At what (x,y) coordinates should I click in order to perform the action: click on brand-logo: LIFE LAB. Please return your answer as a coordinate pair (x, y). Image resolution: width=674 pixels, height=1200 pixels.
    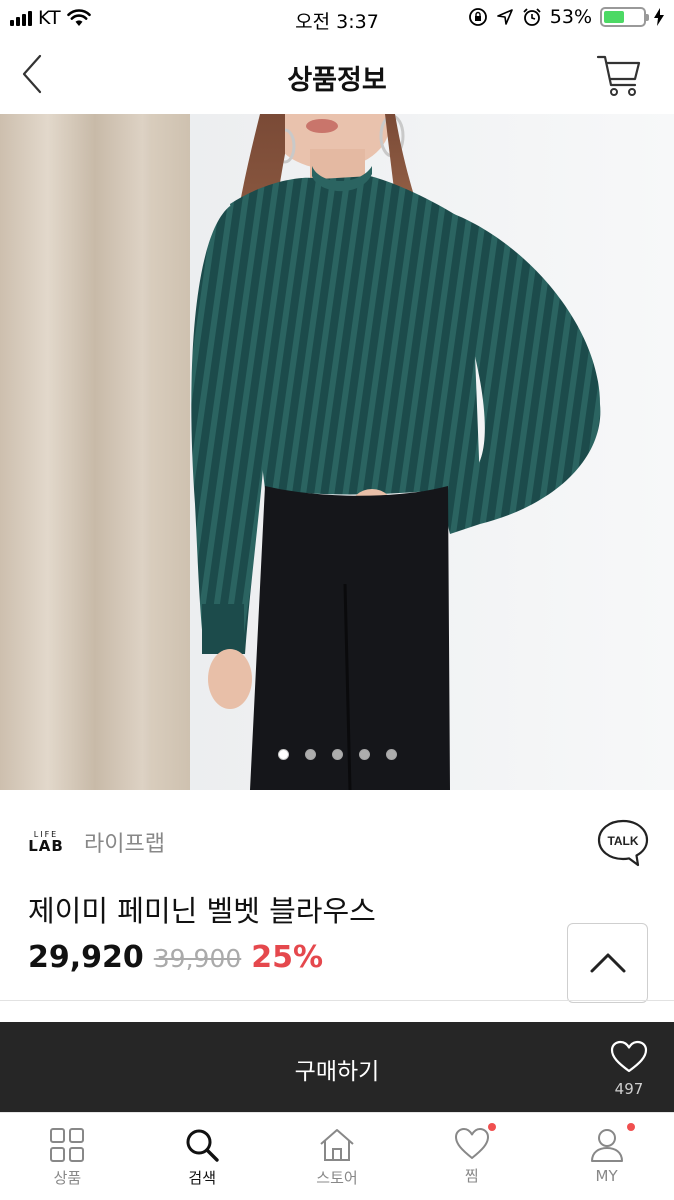
    Looking at the image, I should click on (46, 842).